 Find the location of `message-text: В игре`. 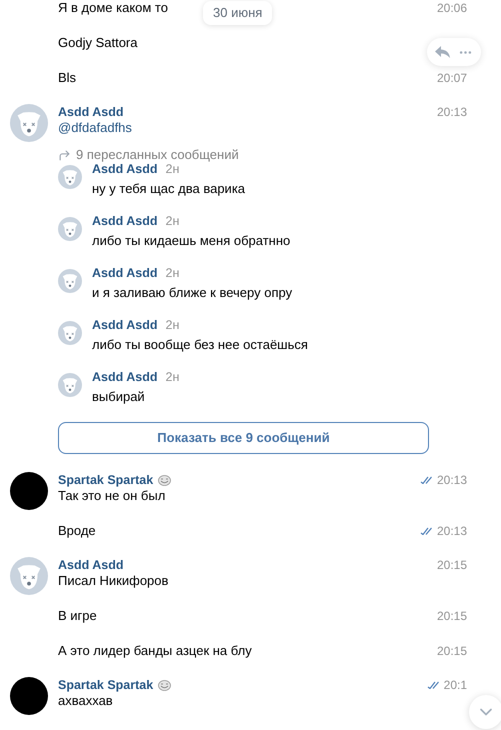

message-text: В игре is located at coordinates (77, 616).